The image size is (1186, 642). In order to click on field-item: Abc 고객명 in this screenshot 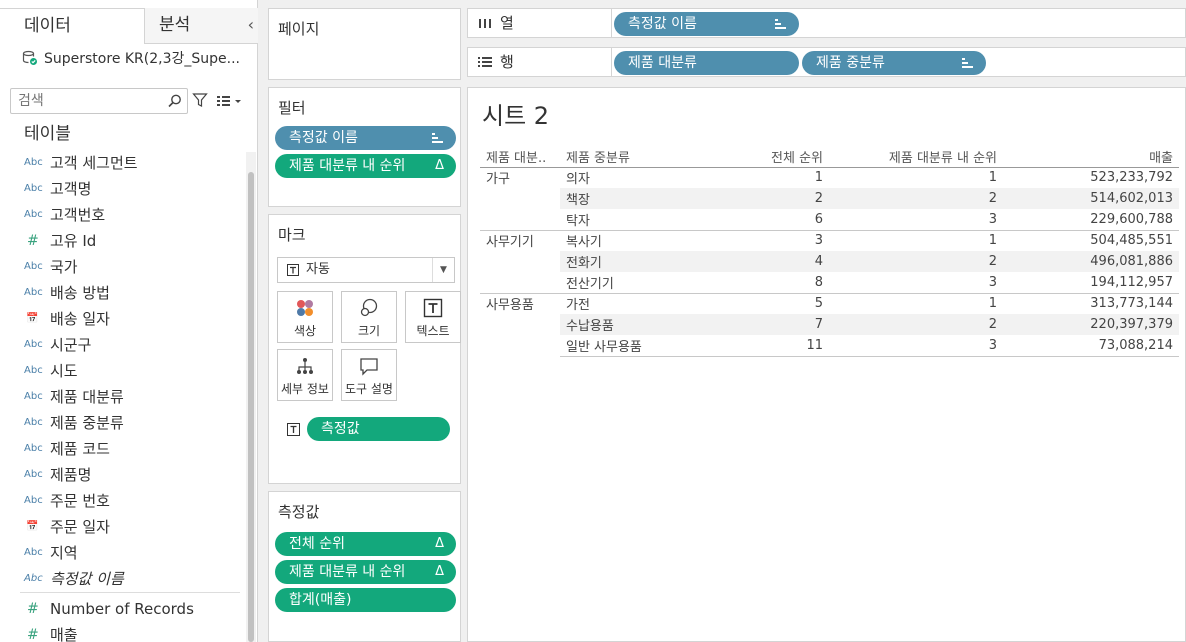, I will do `click(123, 189)`.